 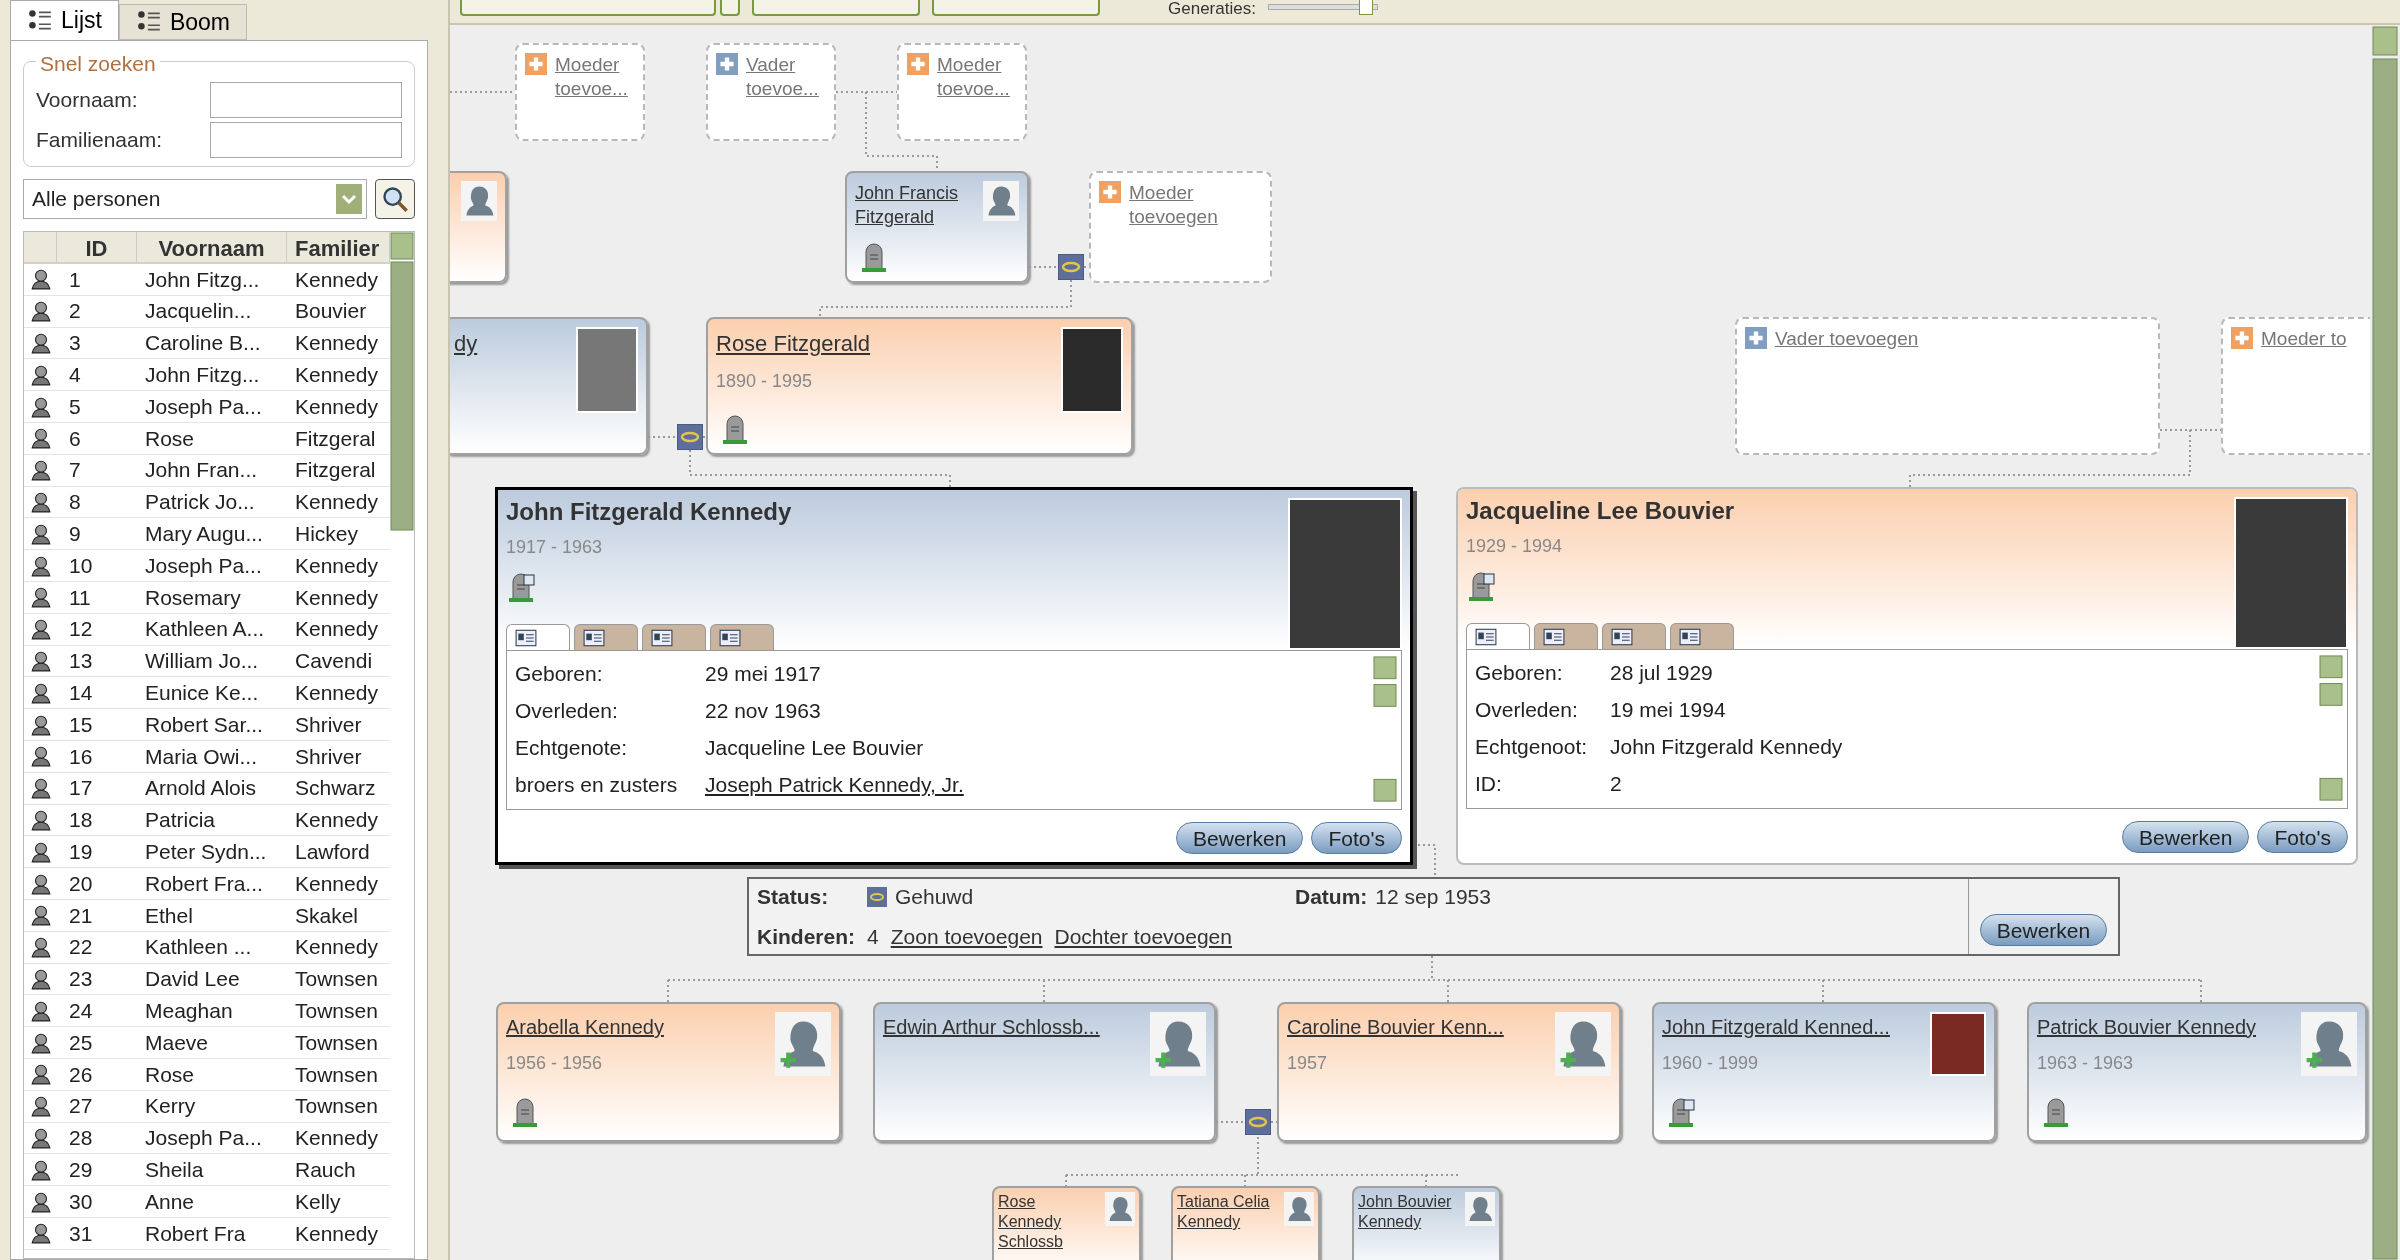 What do you see at coordinates (207, 1043) in the screenshot?
I see `table-row: 25 Maeve Townsen` at bounding box center [207, 1043].